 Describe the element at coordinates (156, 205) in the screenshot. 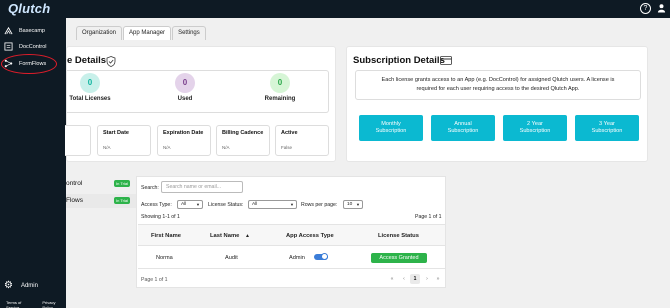

I see `access-type-label: Access Type:` at that location.